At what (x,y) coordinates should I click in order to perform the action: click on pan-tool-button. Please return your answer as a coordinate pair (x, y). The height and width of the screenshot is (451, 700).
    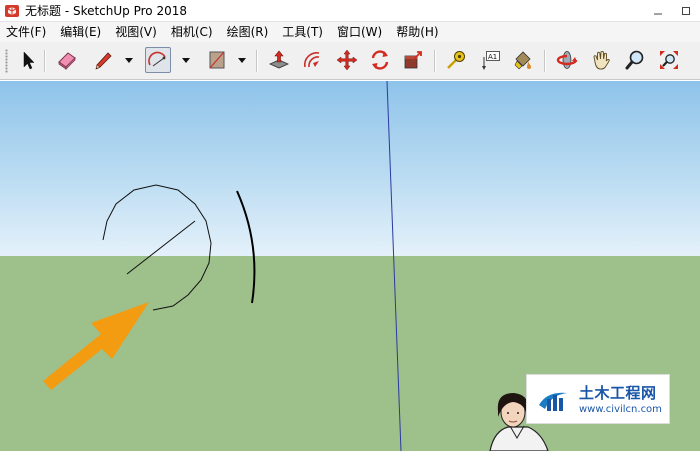
    Looking at the image, I should click on (601, 60).